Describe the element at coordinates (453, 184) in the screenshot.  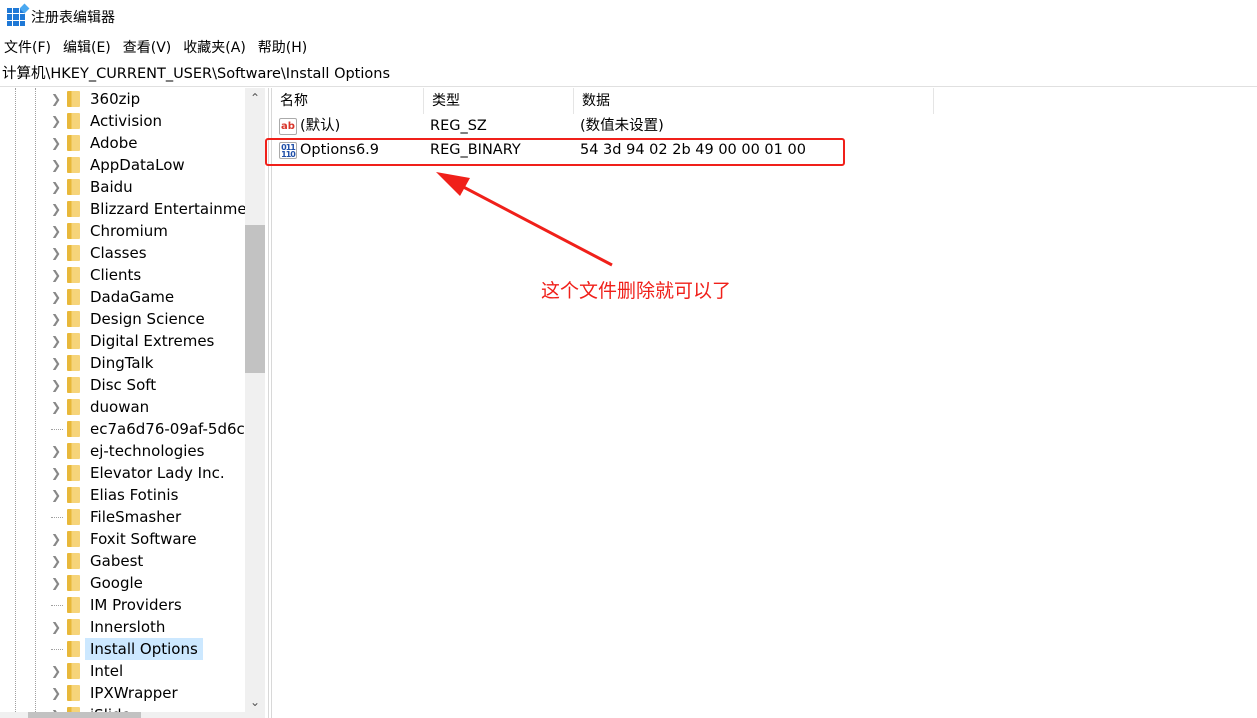
I see `arrow-head` at that location.